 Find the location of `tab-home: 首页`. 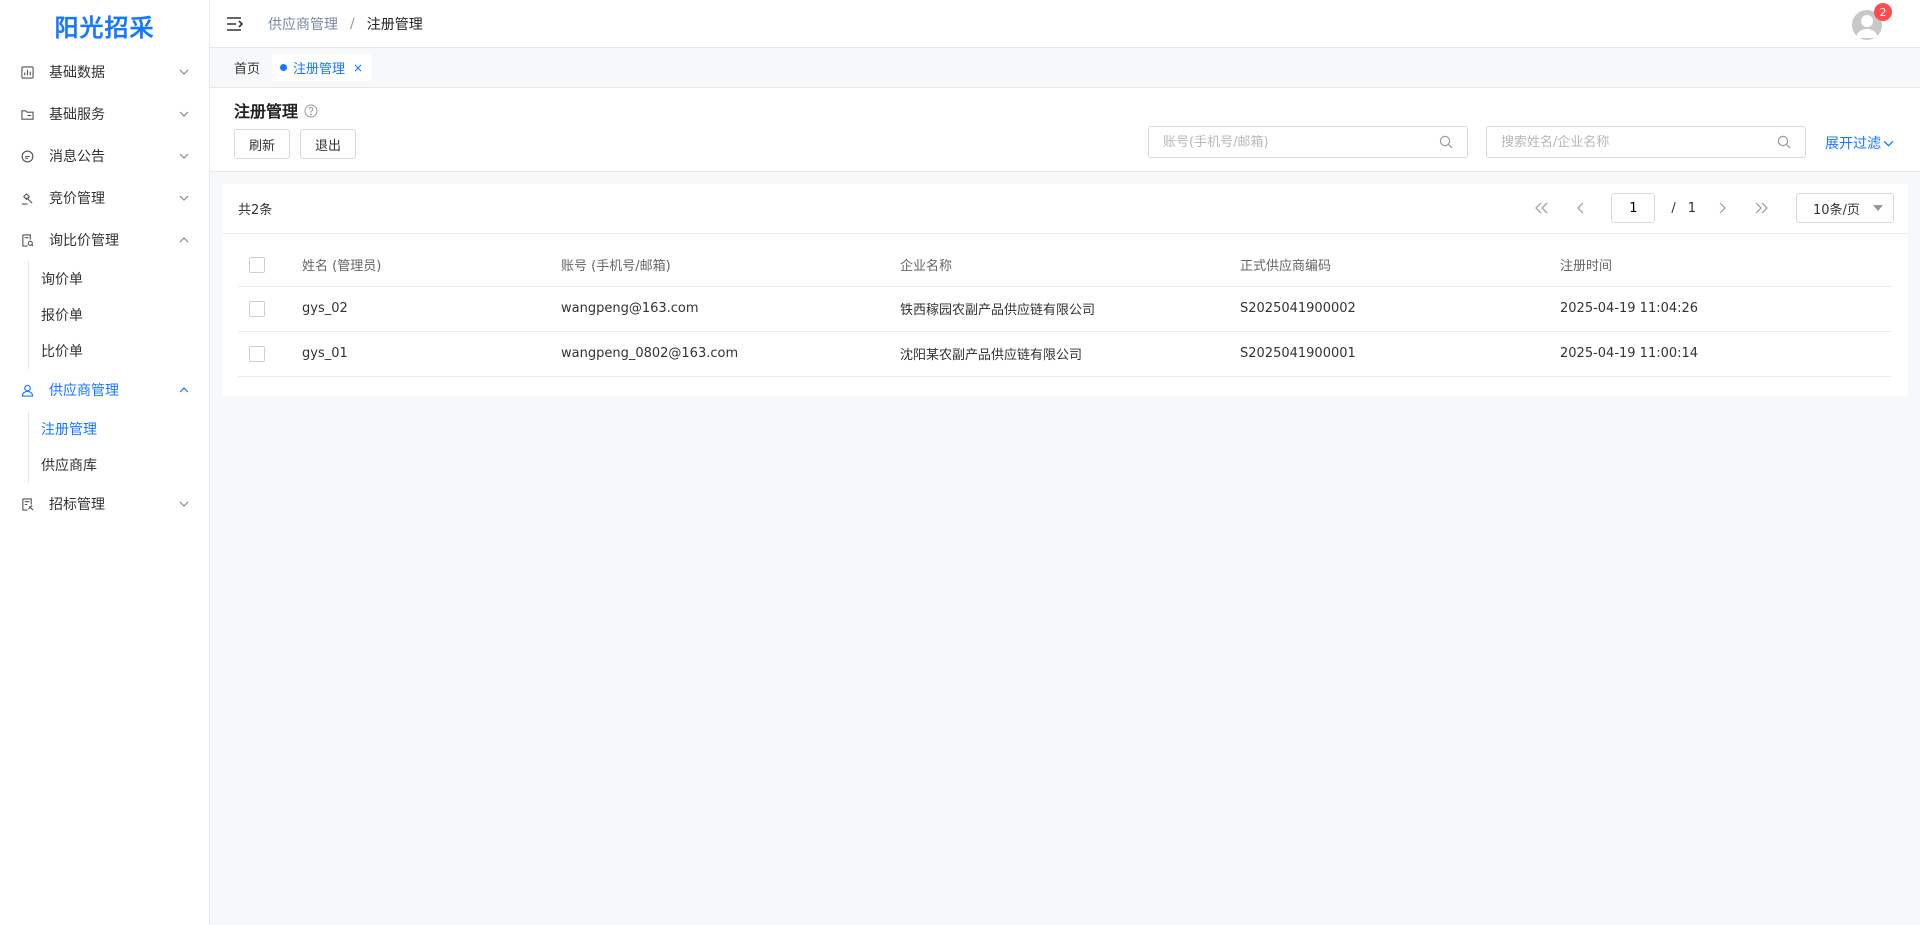

tab-home: 首页 is located at coordinates (247, 67).